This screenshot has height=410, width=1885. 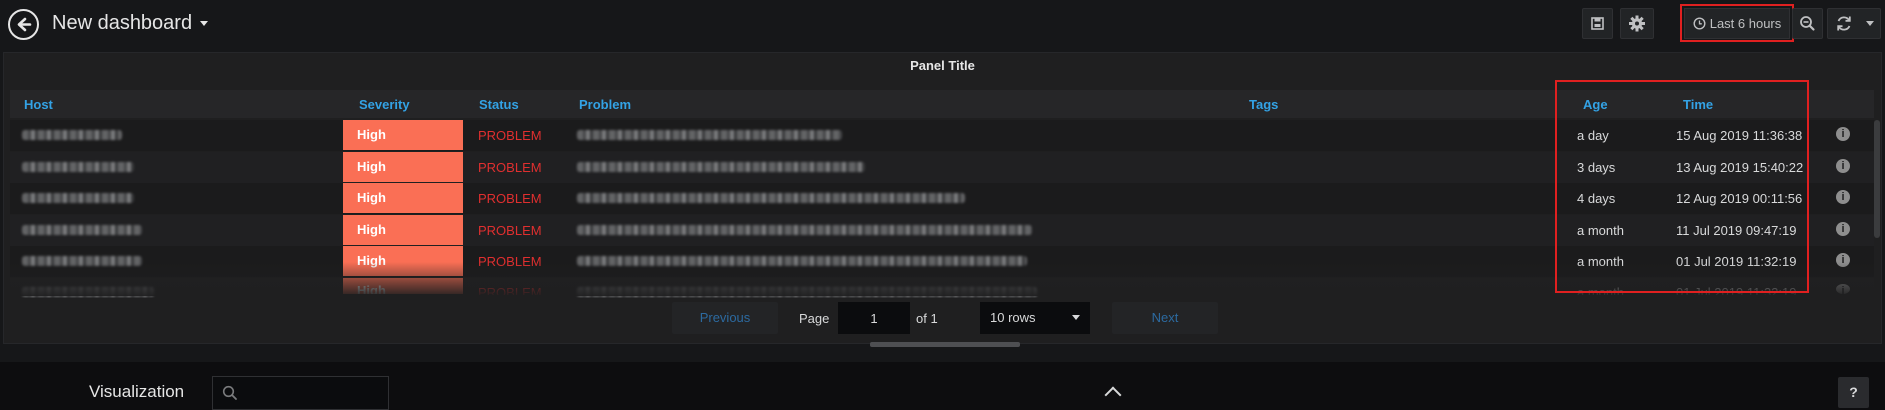 What do you see at coordinates (499, 104) in the screenshot?
I see `column-header-status: Status` at bounding box center [499, 104].